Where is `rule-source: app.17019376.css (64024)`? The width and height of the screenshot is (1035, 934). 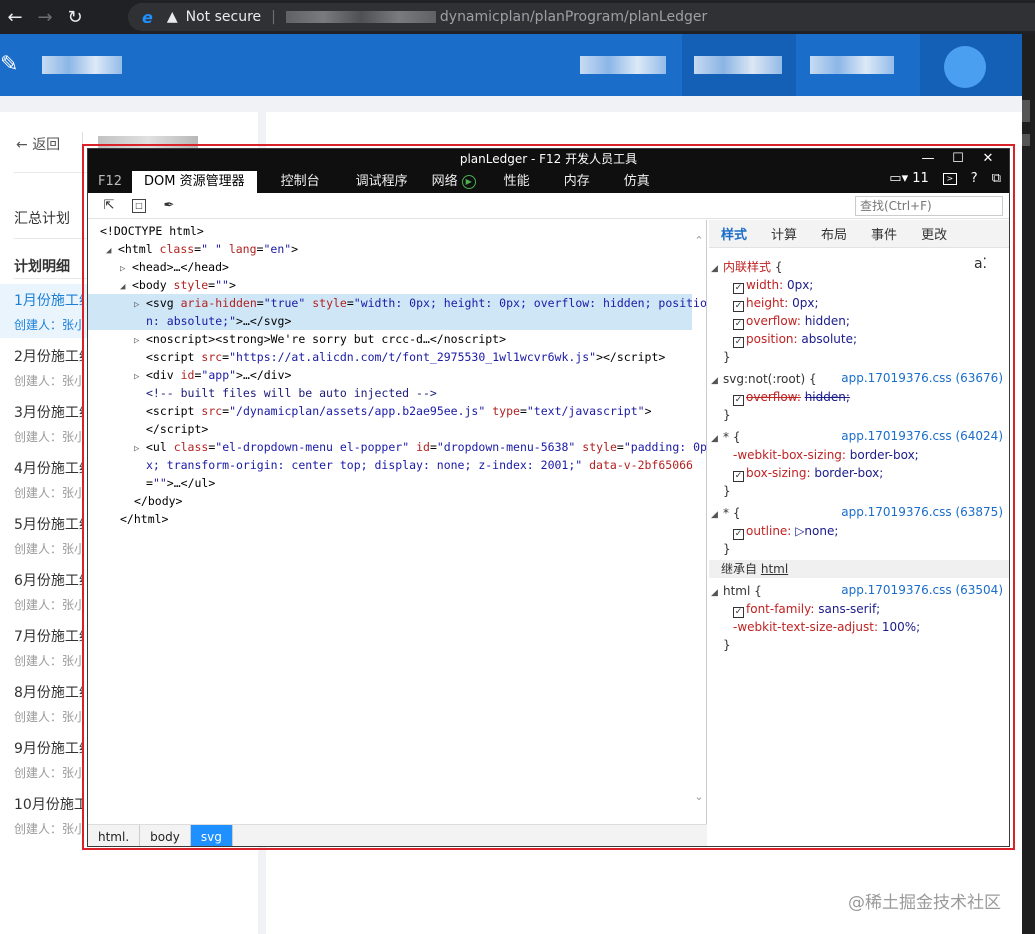 rule-source: app.17019376.css (64024) is located at coordinates (922, 436).